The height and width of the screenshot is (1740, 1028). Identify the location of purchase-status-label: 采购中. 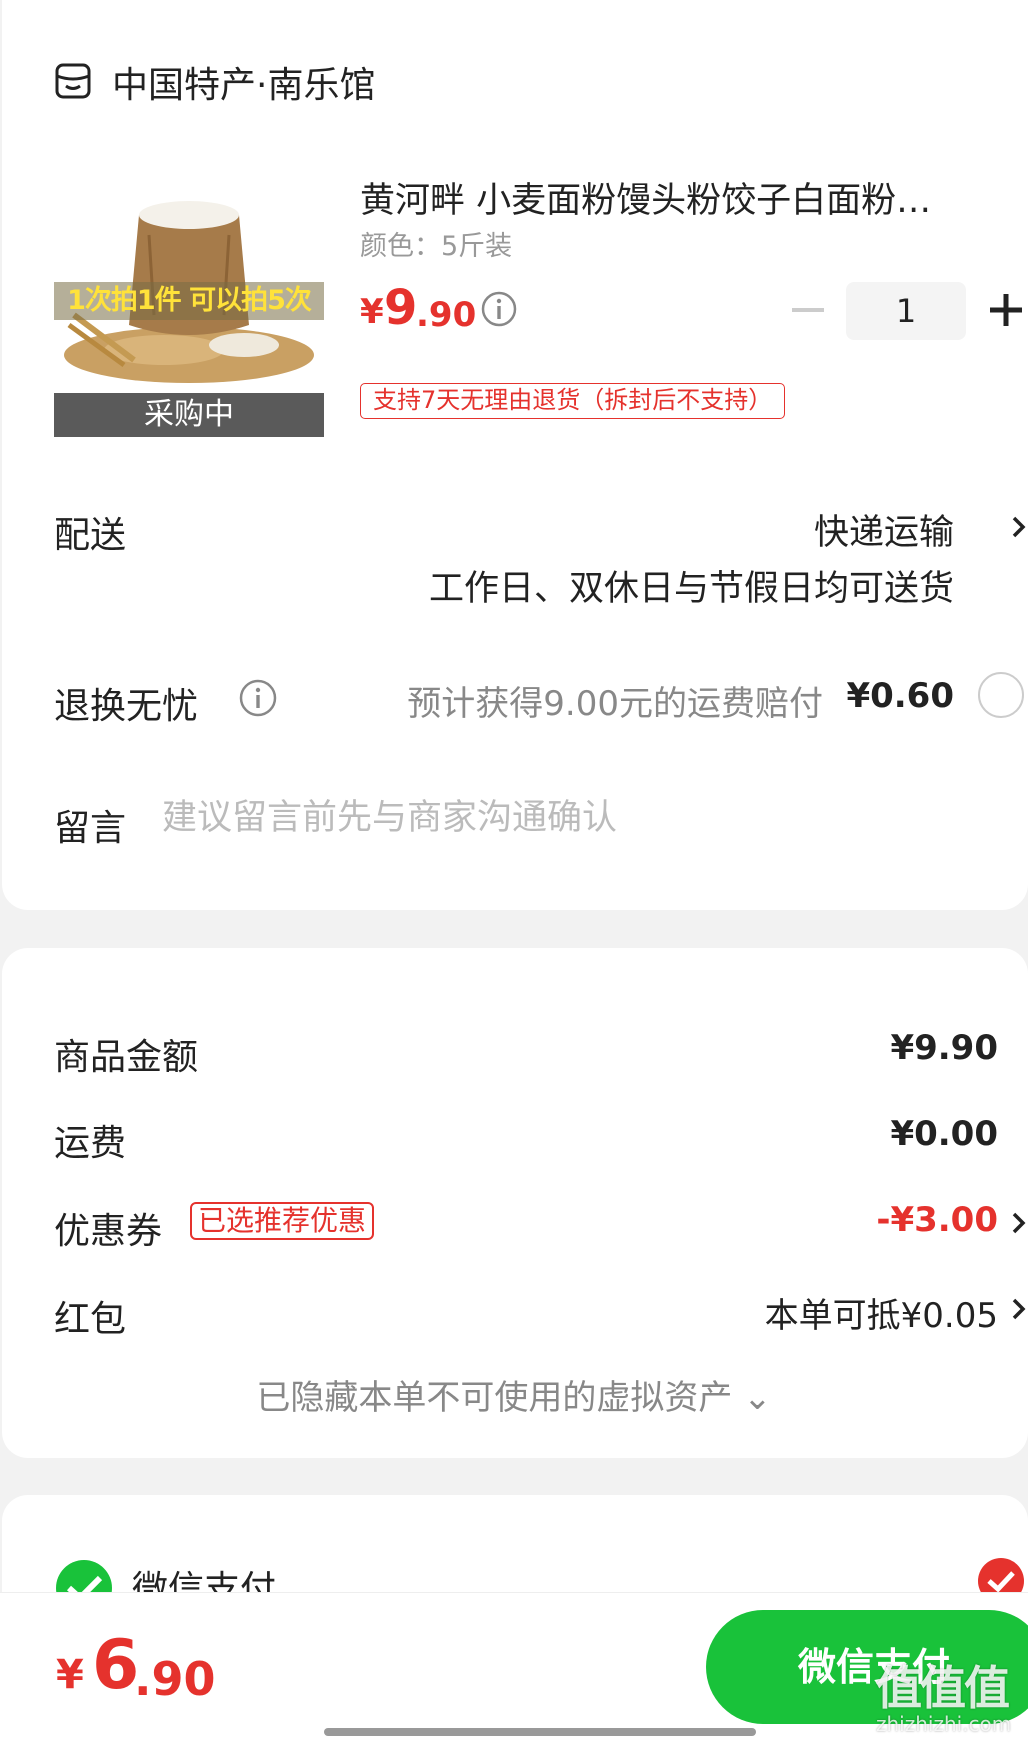
(189, 415).